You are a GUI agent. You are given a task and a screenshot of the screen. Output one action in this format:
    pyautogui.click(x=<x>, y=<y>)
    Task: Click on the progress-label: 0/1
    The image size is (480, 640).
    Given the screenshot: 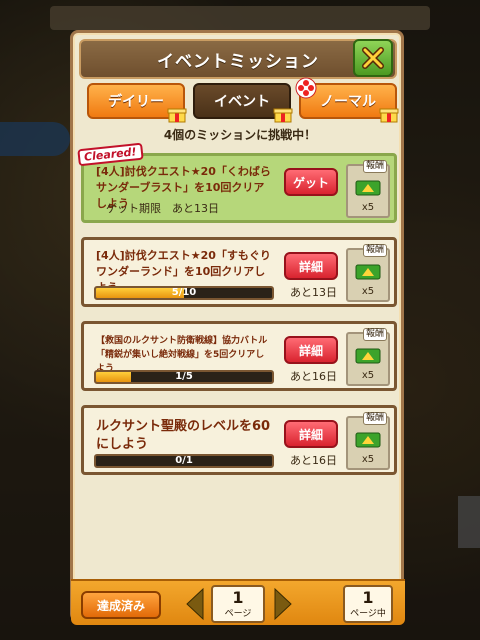 What is the action you would take?
    pyautogui.click(x=184, y=460)
    